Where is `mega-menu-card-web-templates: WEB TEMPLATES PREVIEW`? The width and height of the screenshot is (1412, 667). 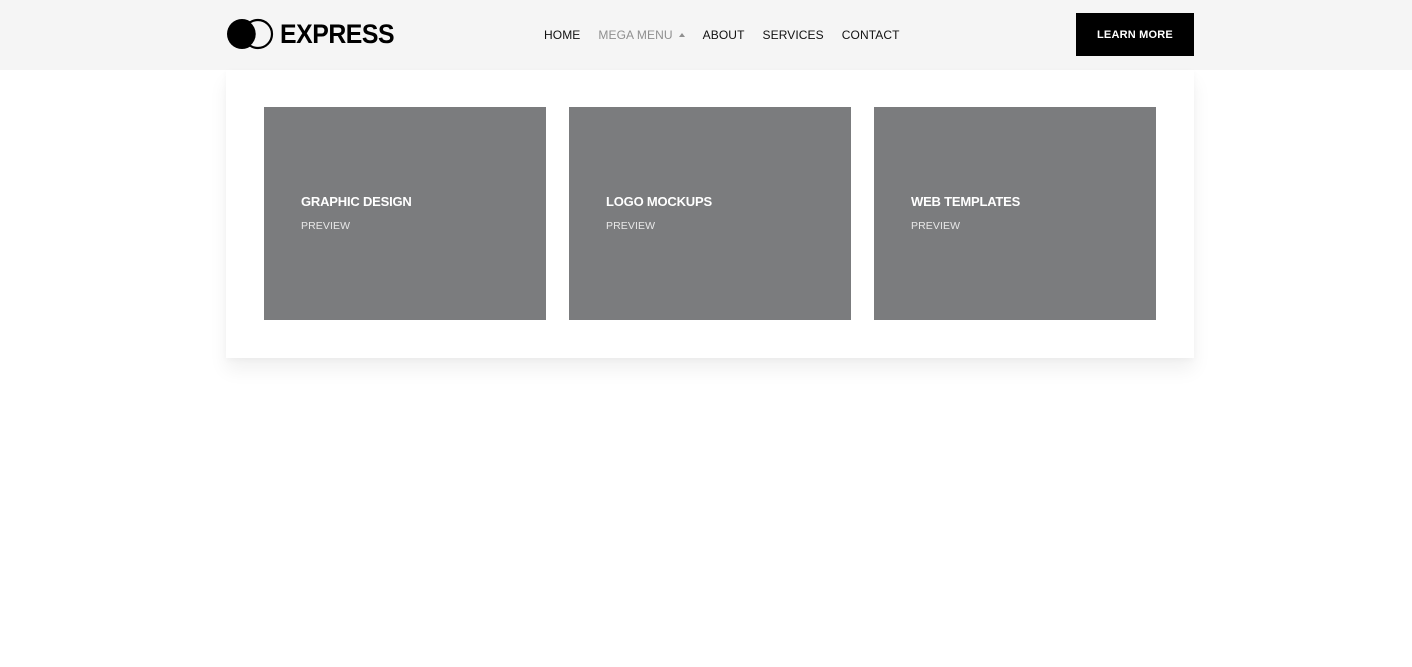 mega-menu-card-web-templates: WEB TEMPLATES PREVIEW is located at coordinates (1015, 213).